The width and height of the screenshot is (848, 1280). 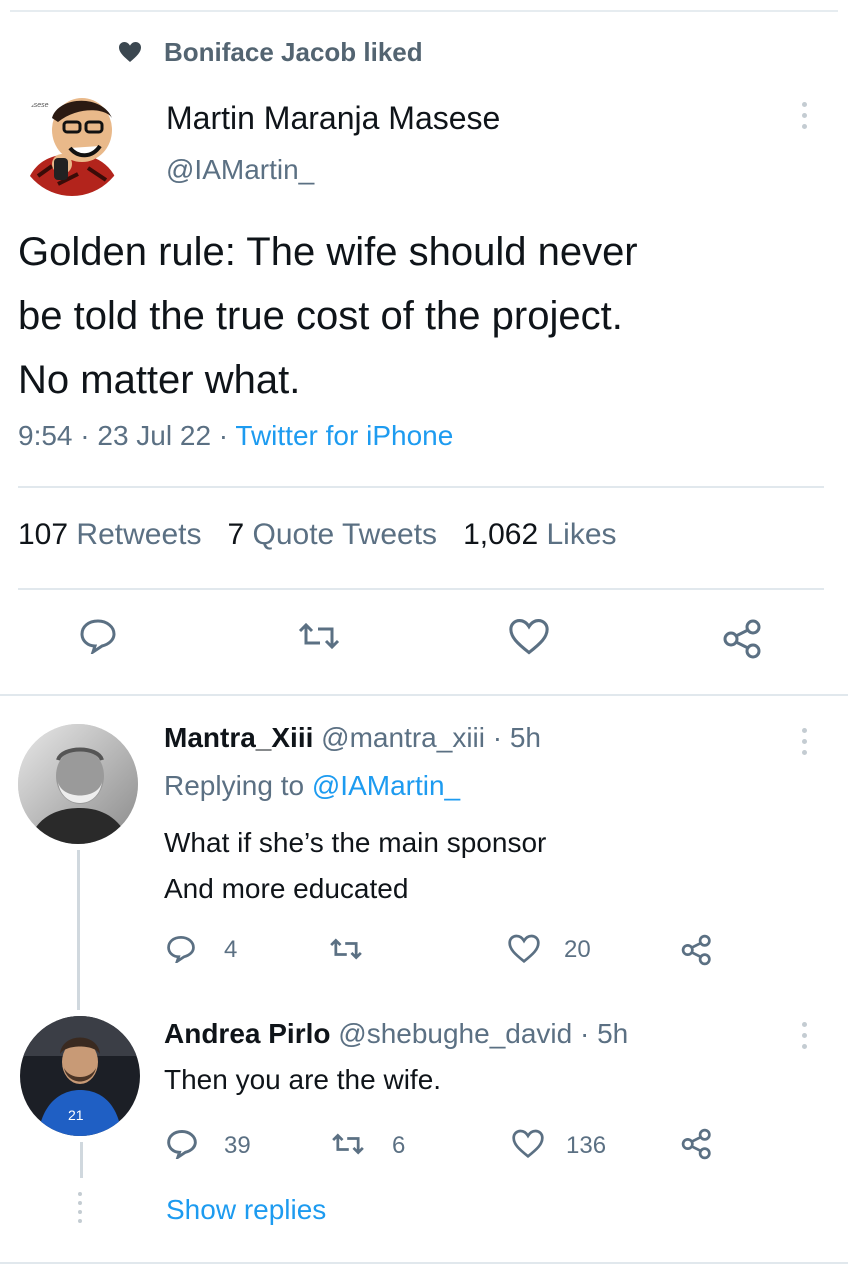 I want to click on reply-line: And more educated, so click(x=286, y=888).